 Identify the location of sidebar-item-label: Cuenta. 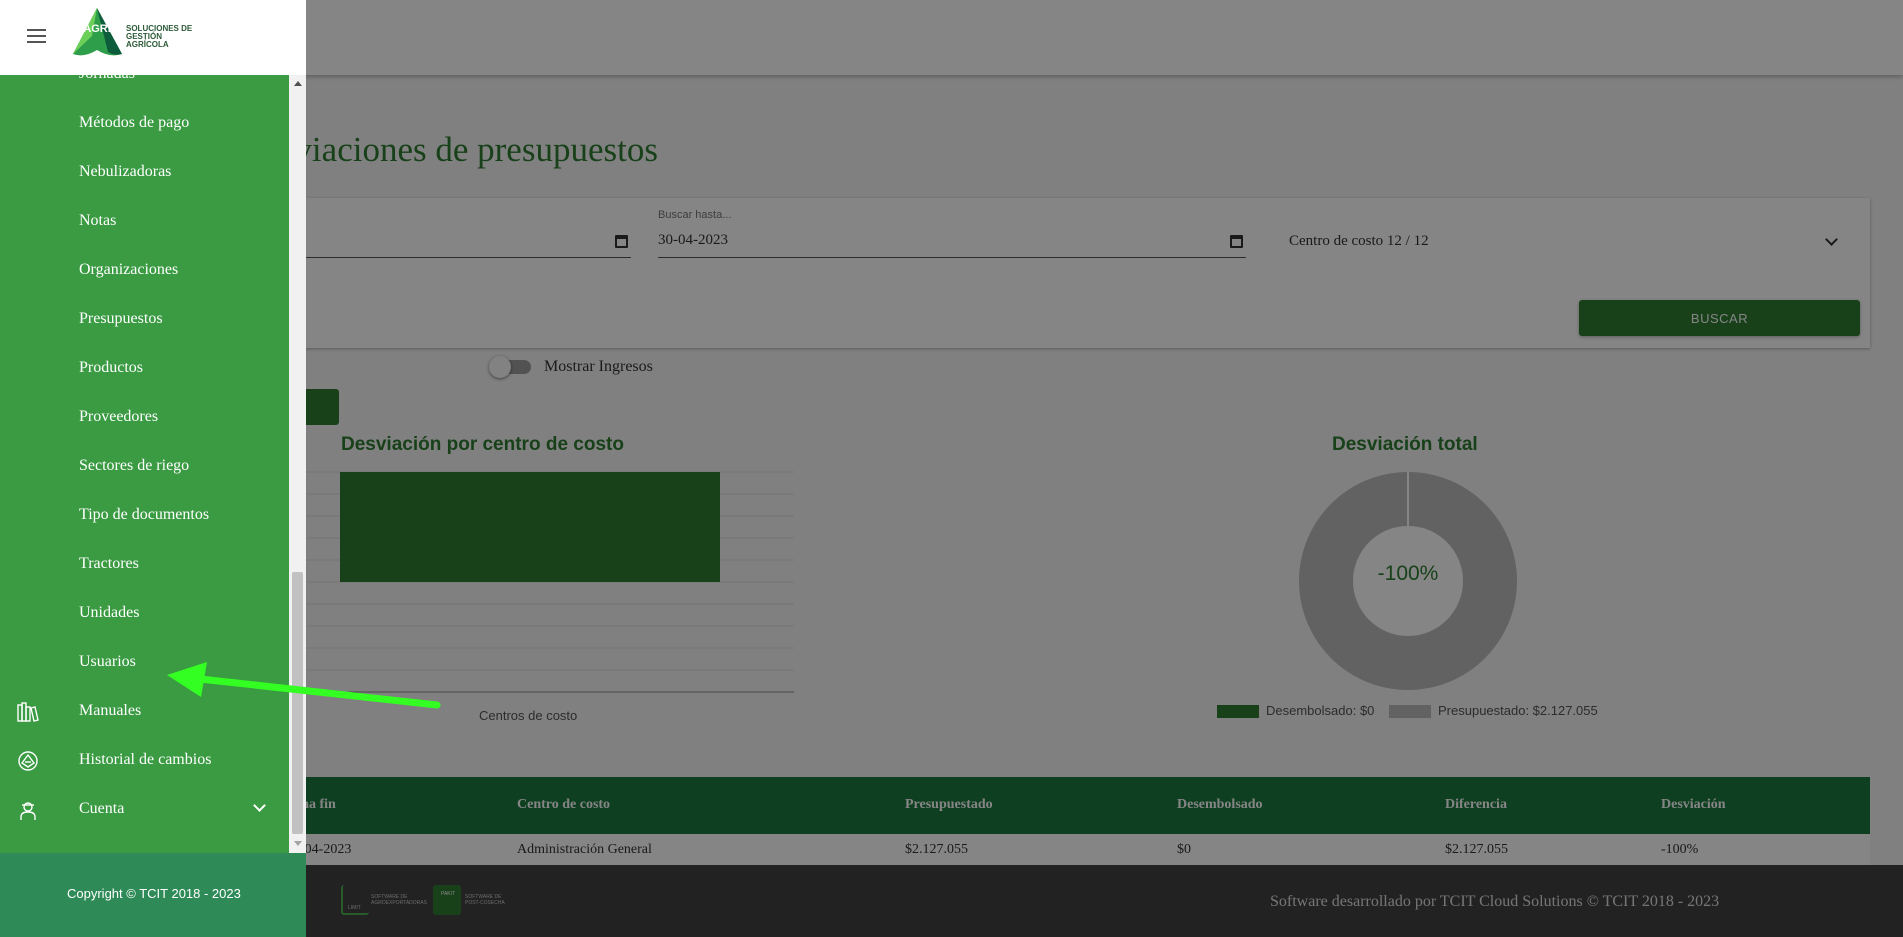
(102, 808).